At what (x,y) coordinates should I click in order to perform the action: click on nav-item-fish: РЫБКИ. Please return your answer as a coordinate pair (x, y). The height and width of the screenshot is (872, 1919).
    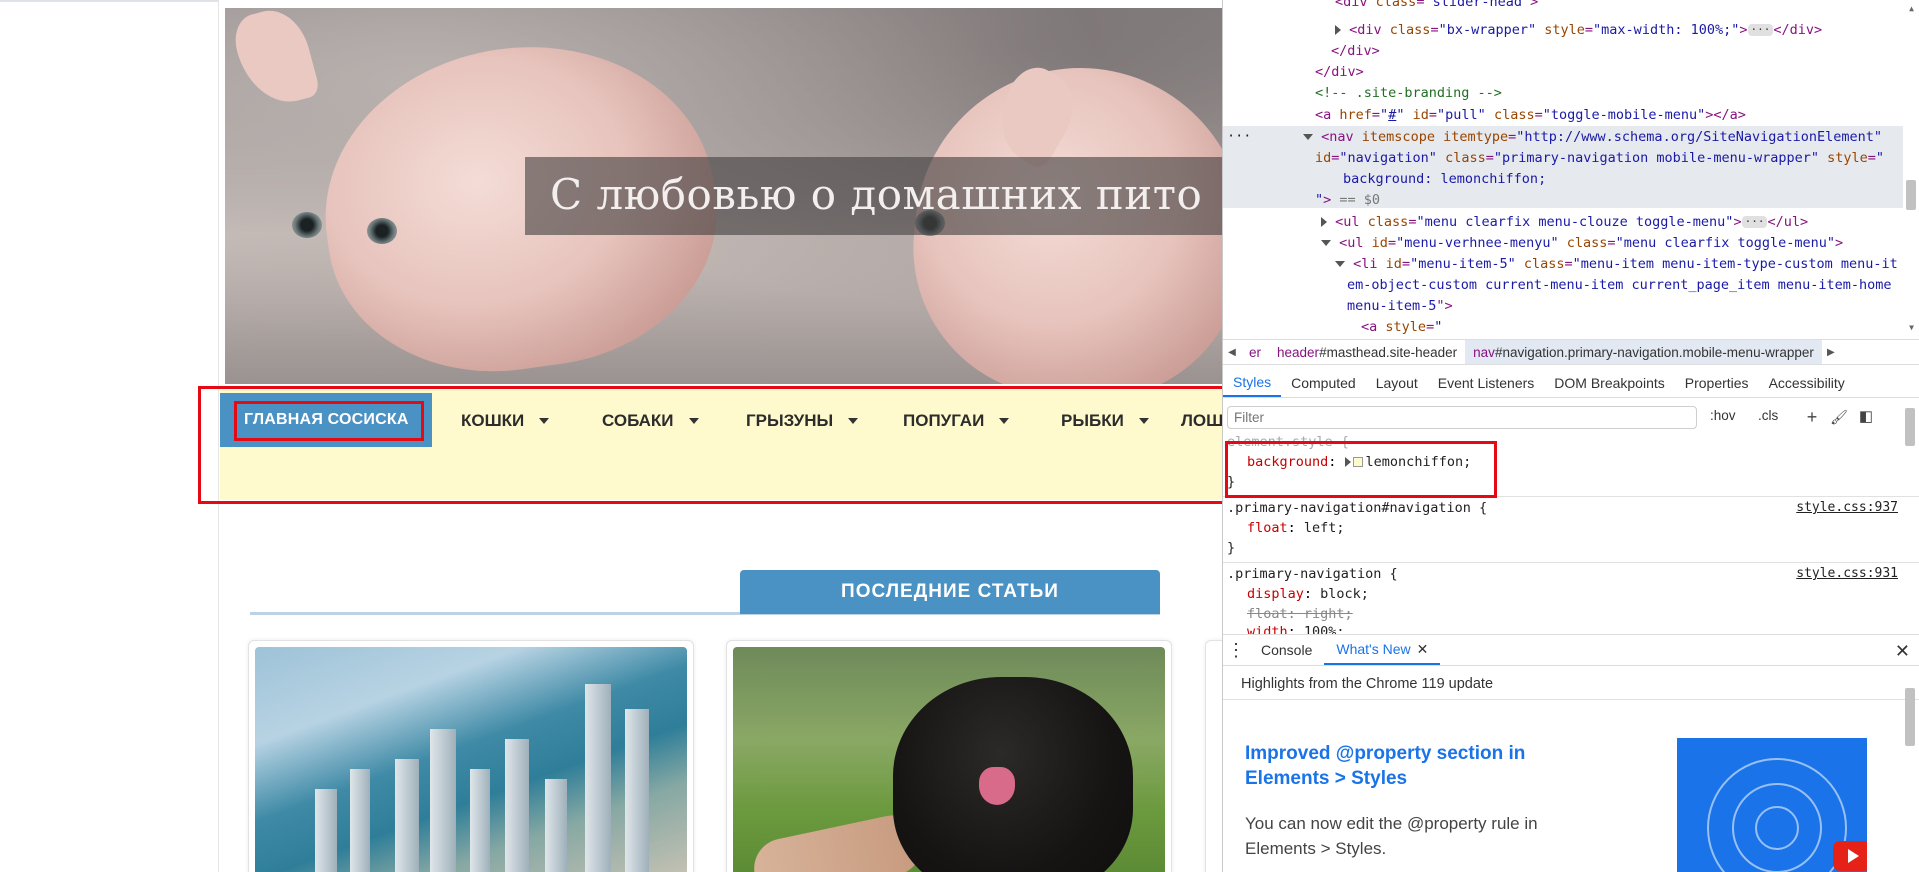
    Looking at the image, I should click on (1105, 421).